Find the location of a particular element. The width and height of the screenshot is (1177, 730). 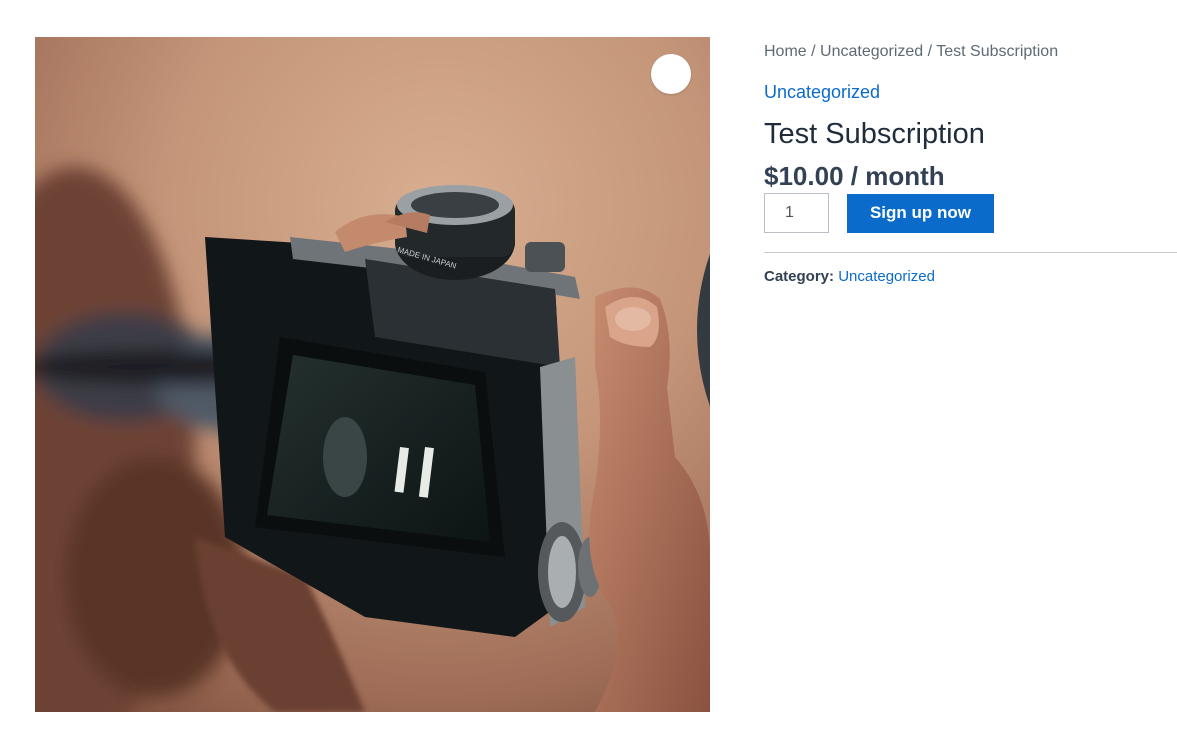

meta-category-label: Category: is located at coordinates (799, 276).